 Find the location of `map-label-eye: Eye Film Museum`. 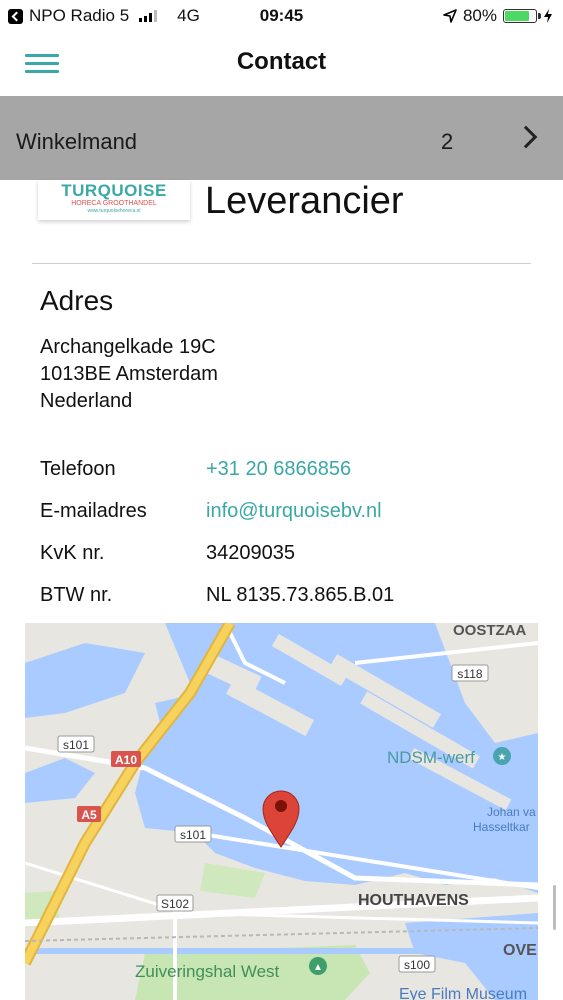

map-label-eye: Eye Film Museum is located at coordinates (463, 993).